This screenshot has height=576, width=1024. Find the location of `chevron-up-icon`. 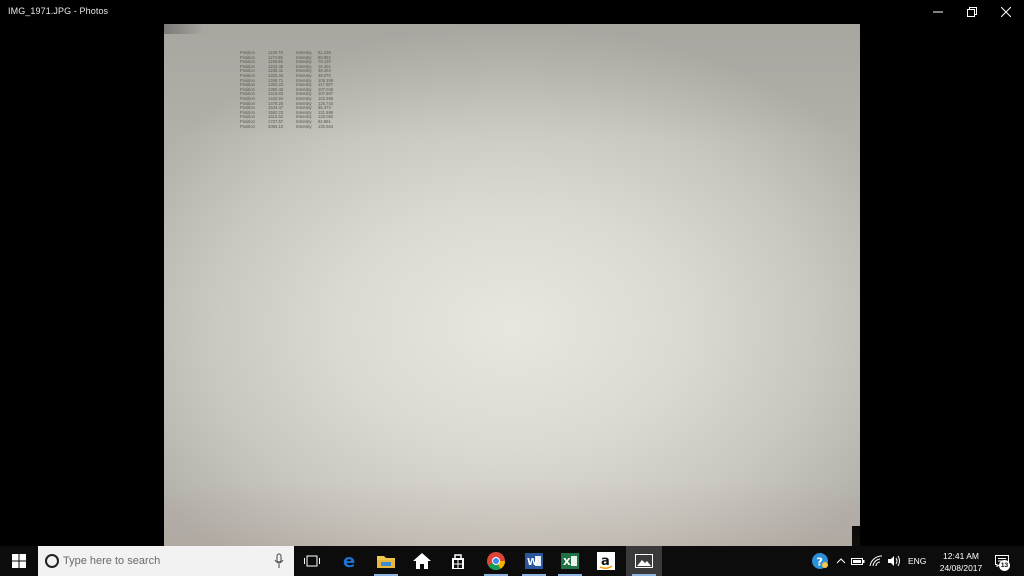

chevron-up-icon is located at coordinates (841, 561).